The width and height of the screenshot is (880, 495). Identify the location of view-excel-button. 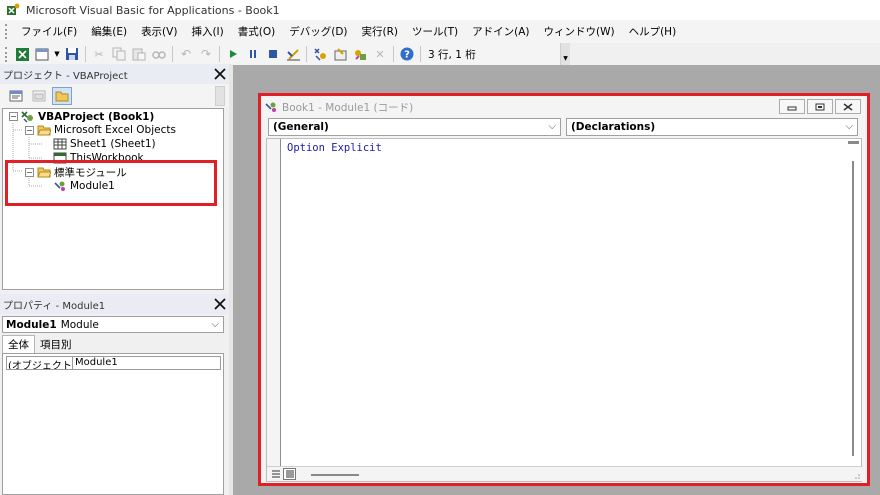
(22, 54).